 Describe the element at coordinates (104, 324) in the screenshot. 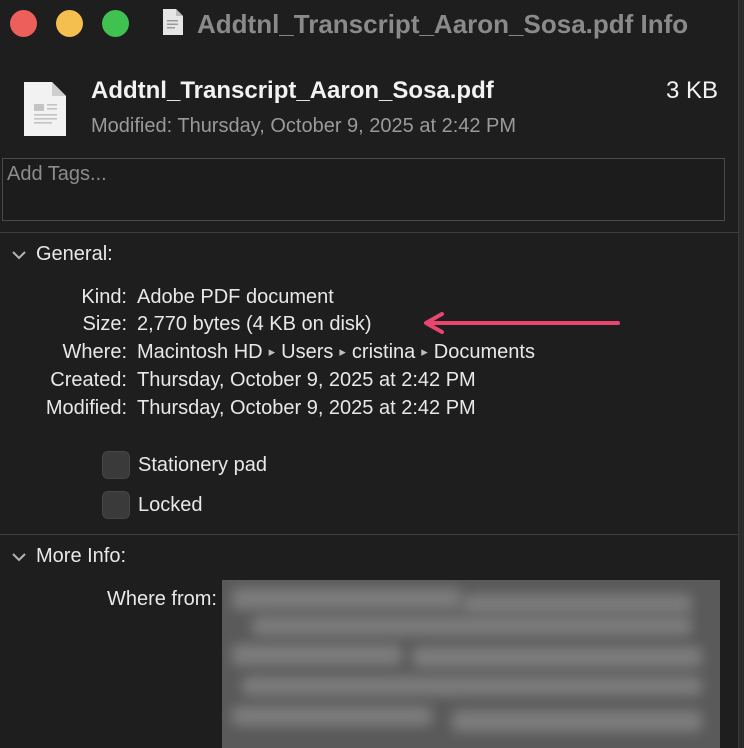

I see `size-label: Size:` at that location.